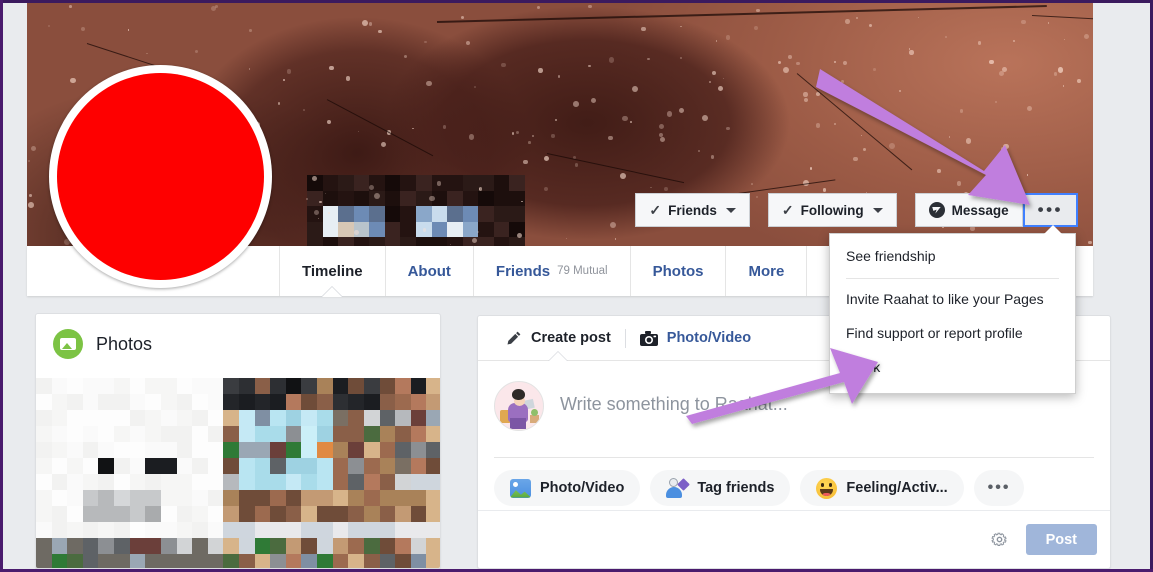  I want to click on composer-pill-tag-friends: Tag friends, so click(720, 488).